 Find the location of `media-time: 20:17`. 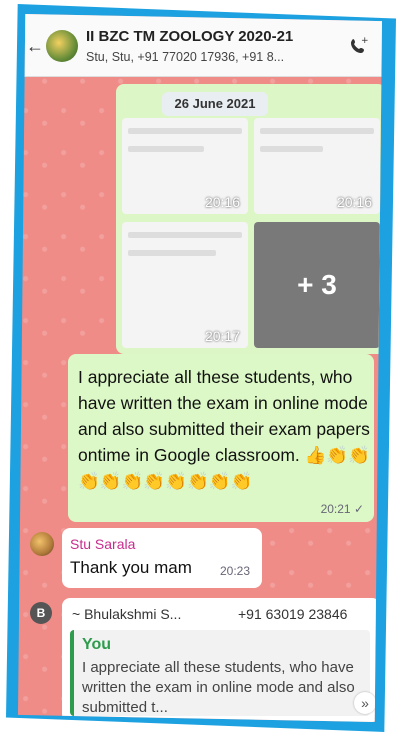

media-time: 20:17 is located at coordinates (222, 336).